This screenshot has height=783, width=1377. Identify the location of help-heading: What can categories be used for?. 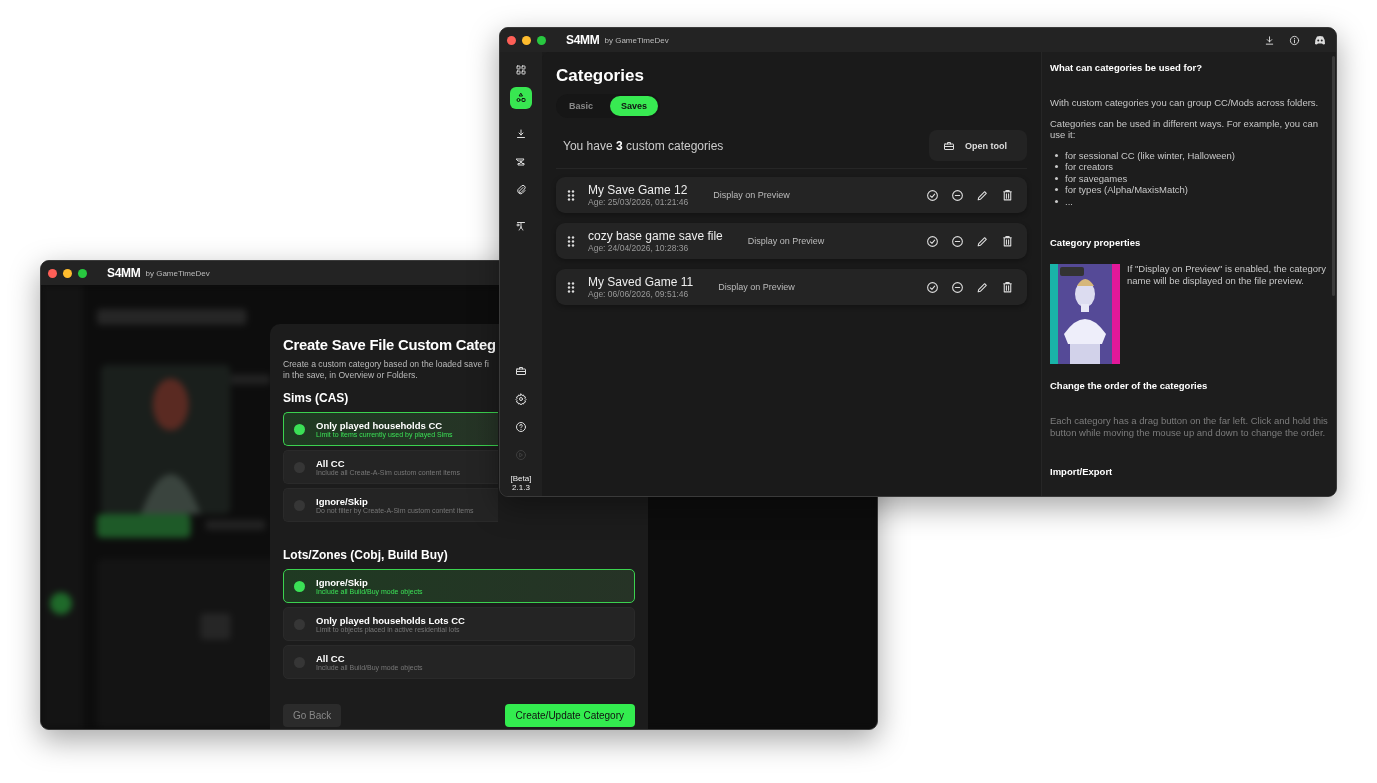
(1127, 67).